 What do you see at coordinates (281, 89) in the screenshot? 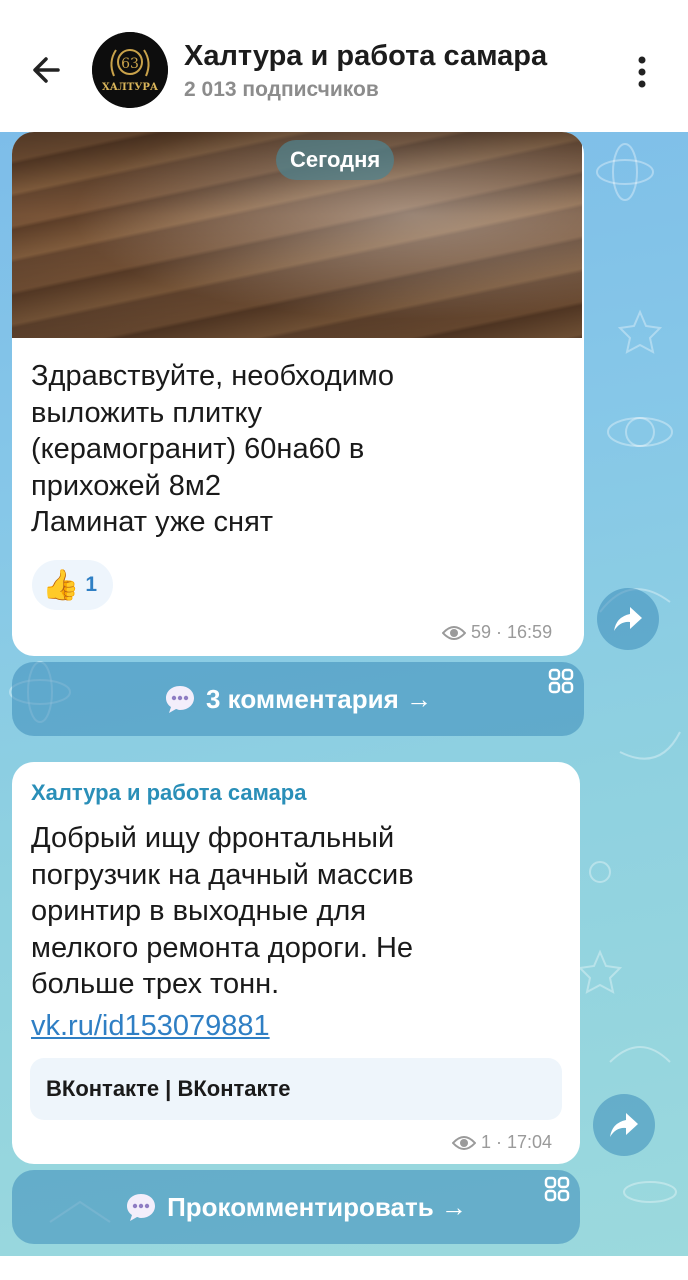
I see `subscriber-count: 2 013 подписчиков` at bounding box center [281, 89].